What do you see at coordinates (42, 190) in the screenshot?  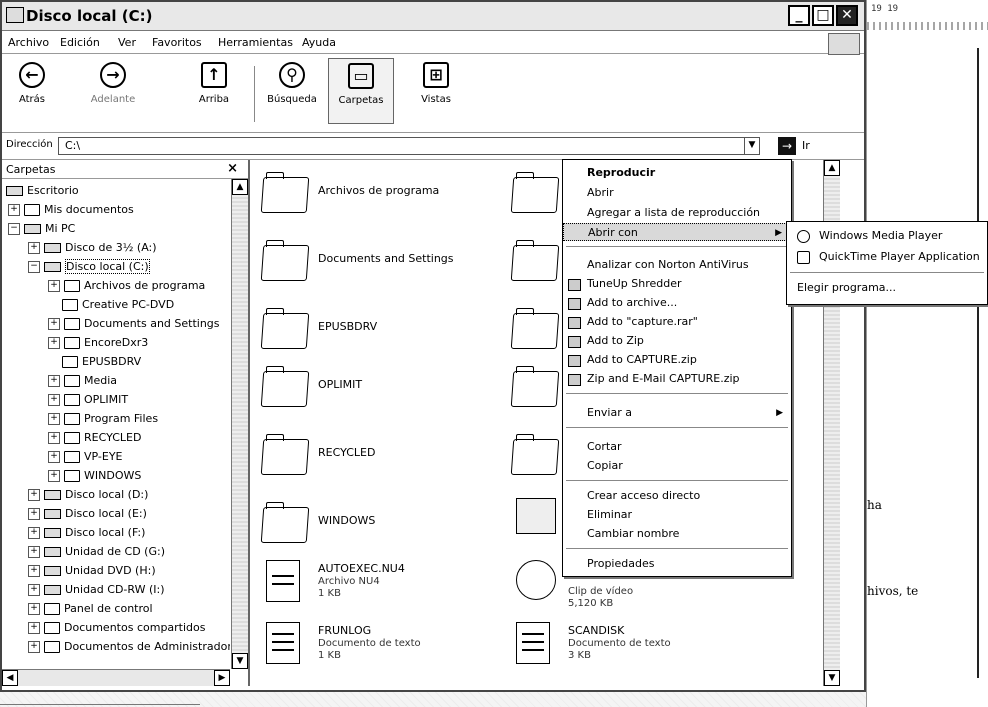 I see `tree-item-escritorio: Escritorio` at bounding box center [42, 190].